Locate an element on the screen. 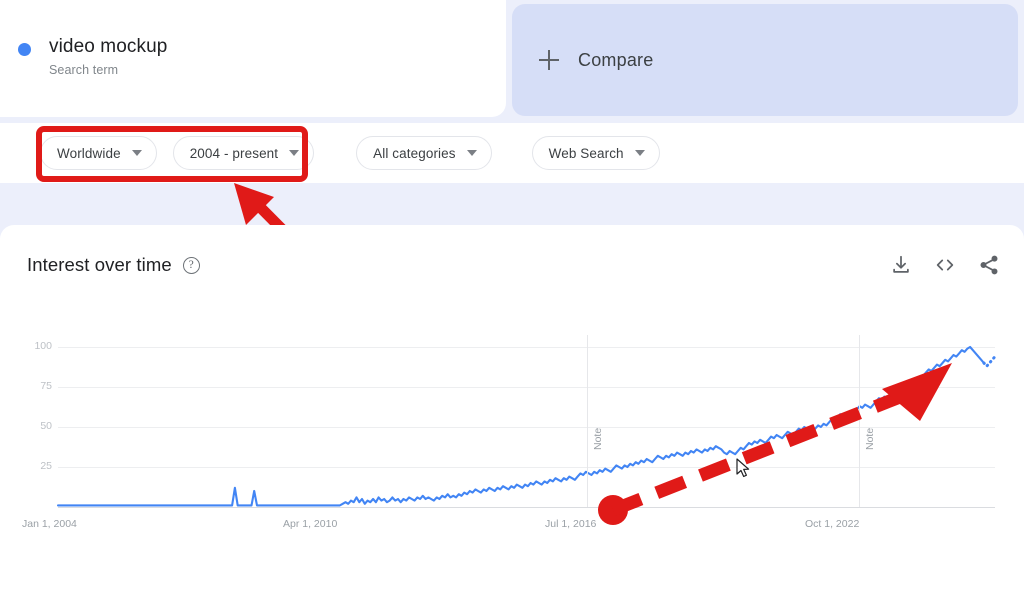 The image size is (1024, 599). panel-title-group: Interest over time ? is located at coordinates (113, 265).